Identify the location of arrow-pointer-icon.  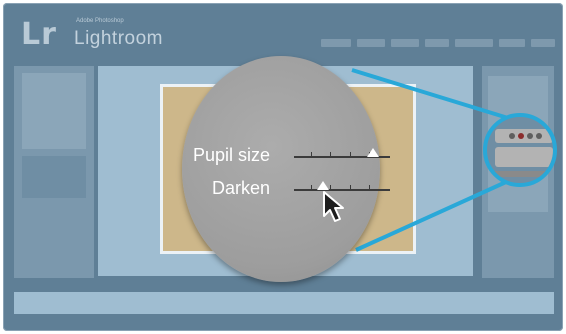
(333, 206).